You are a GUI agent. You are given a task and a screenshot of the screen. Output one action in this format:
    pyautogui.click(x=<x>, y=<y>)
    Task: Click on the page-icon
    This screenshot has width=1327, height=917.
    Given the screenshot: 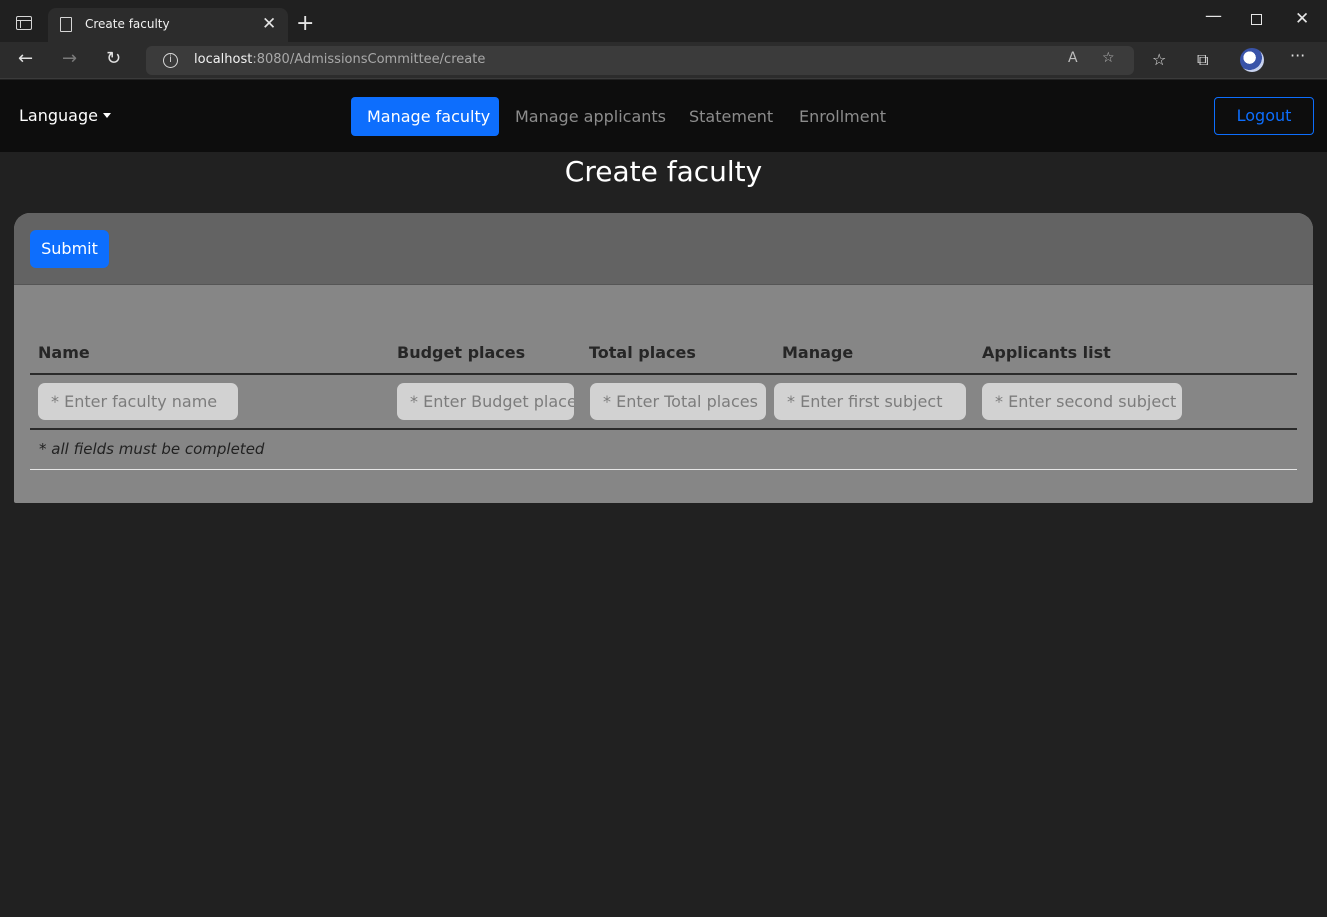 What is the action you would take?
    pyautogui.click(x=66, y=24)
    